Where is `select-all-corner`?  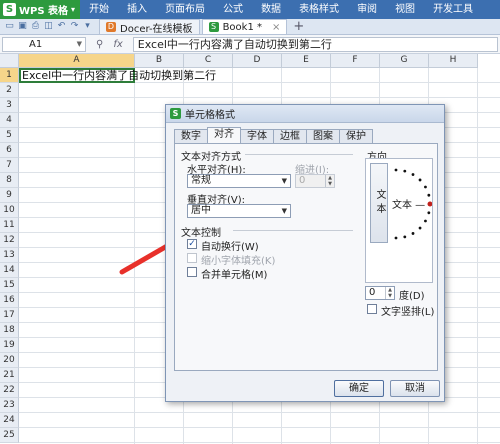
select-all-corner is located at coordinates (9, 61).